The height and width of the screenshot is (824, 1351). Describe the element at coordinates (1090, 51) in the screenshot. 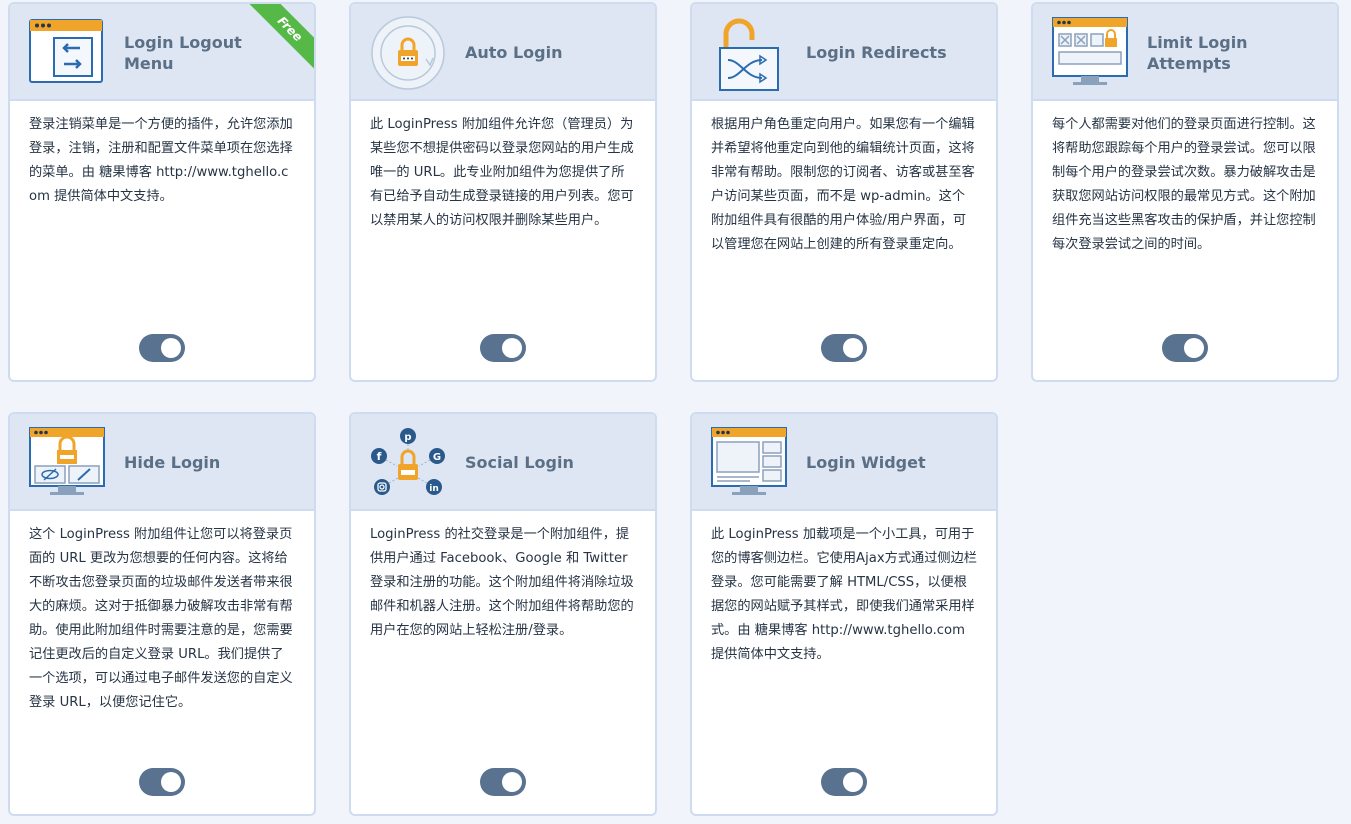

I see `limit-login-attempts-icon` at that location.